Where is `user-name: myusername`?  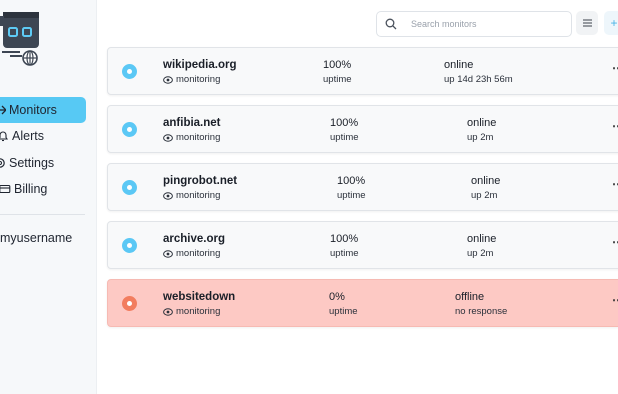
user-name: myusername is located at coordinates (36, 238).